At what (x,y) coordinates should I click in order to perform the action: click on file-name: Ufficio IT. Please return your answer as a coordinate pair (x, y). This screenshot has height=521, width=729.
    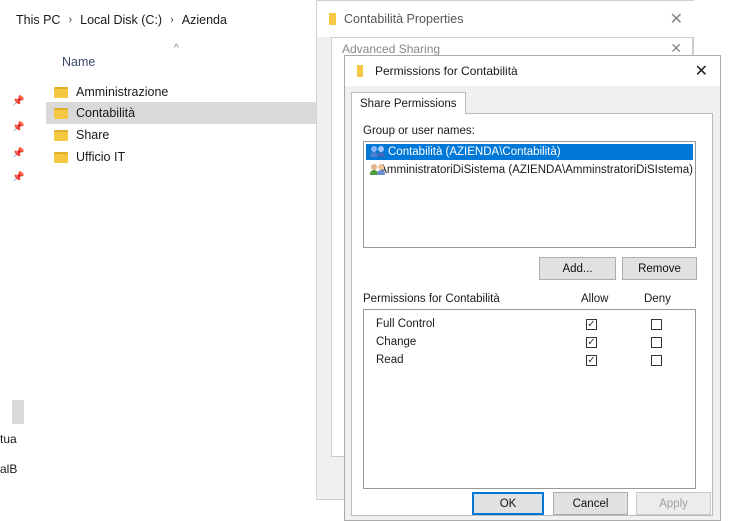
    Looking at the image, I should click on (101, 157).